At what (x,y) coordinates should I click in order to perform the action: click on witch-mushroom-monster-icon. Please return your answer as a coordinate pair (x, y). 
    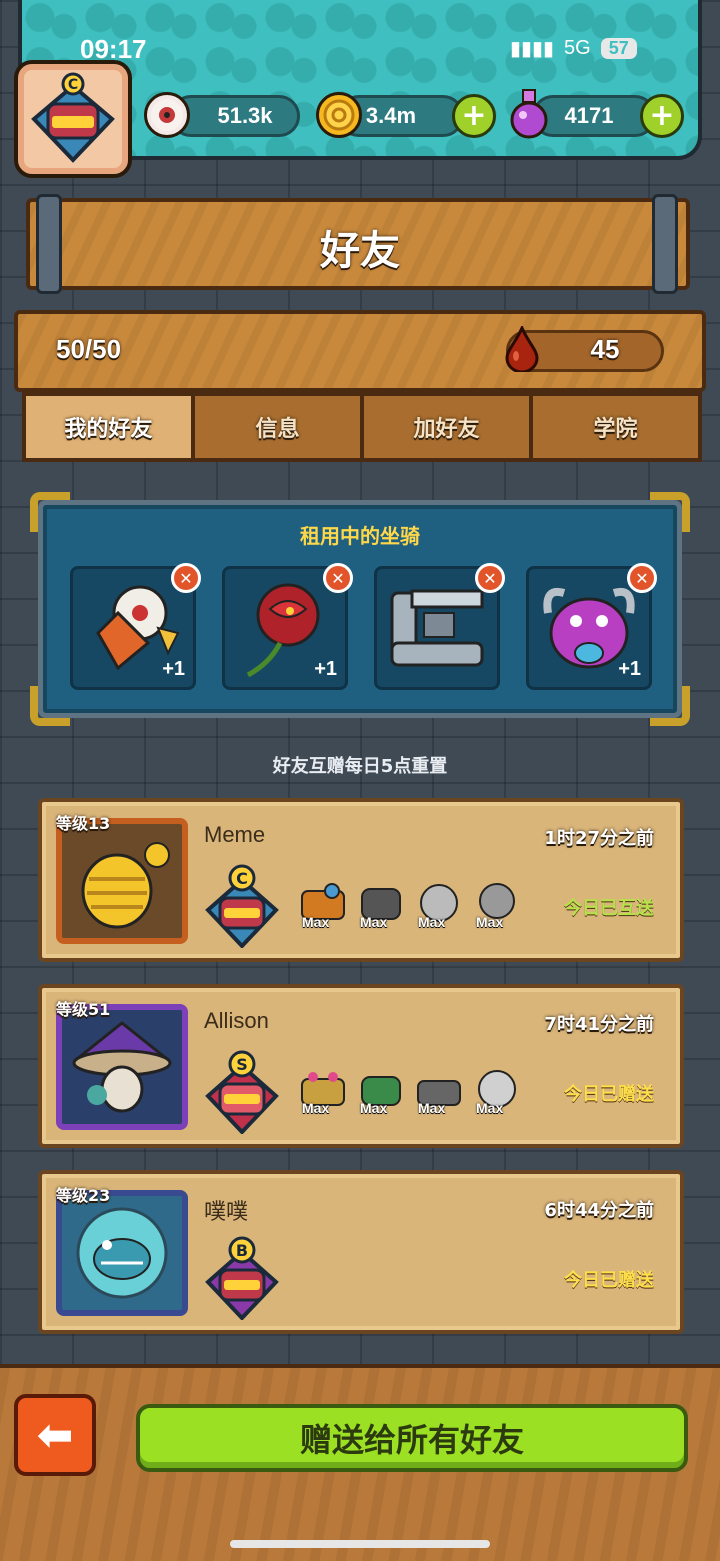
    Looking at the image, I should click on (122, 1067).